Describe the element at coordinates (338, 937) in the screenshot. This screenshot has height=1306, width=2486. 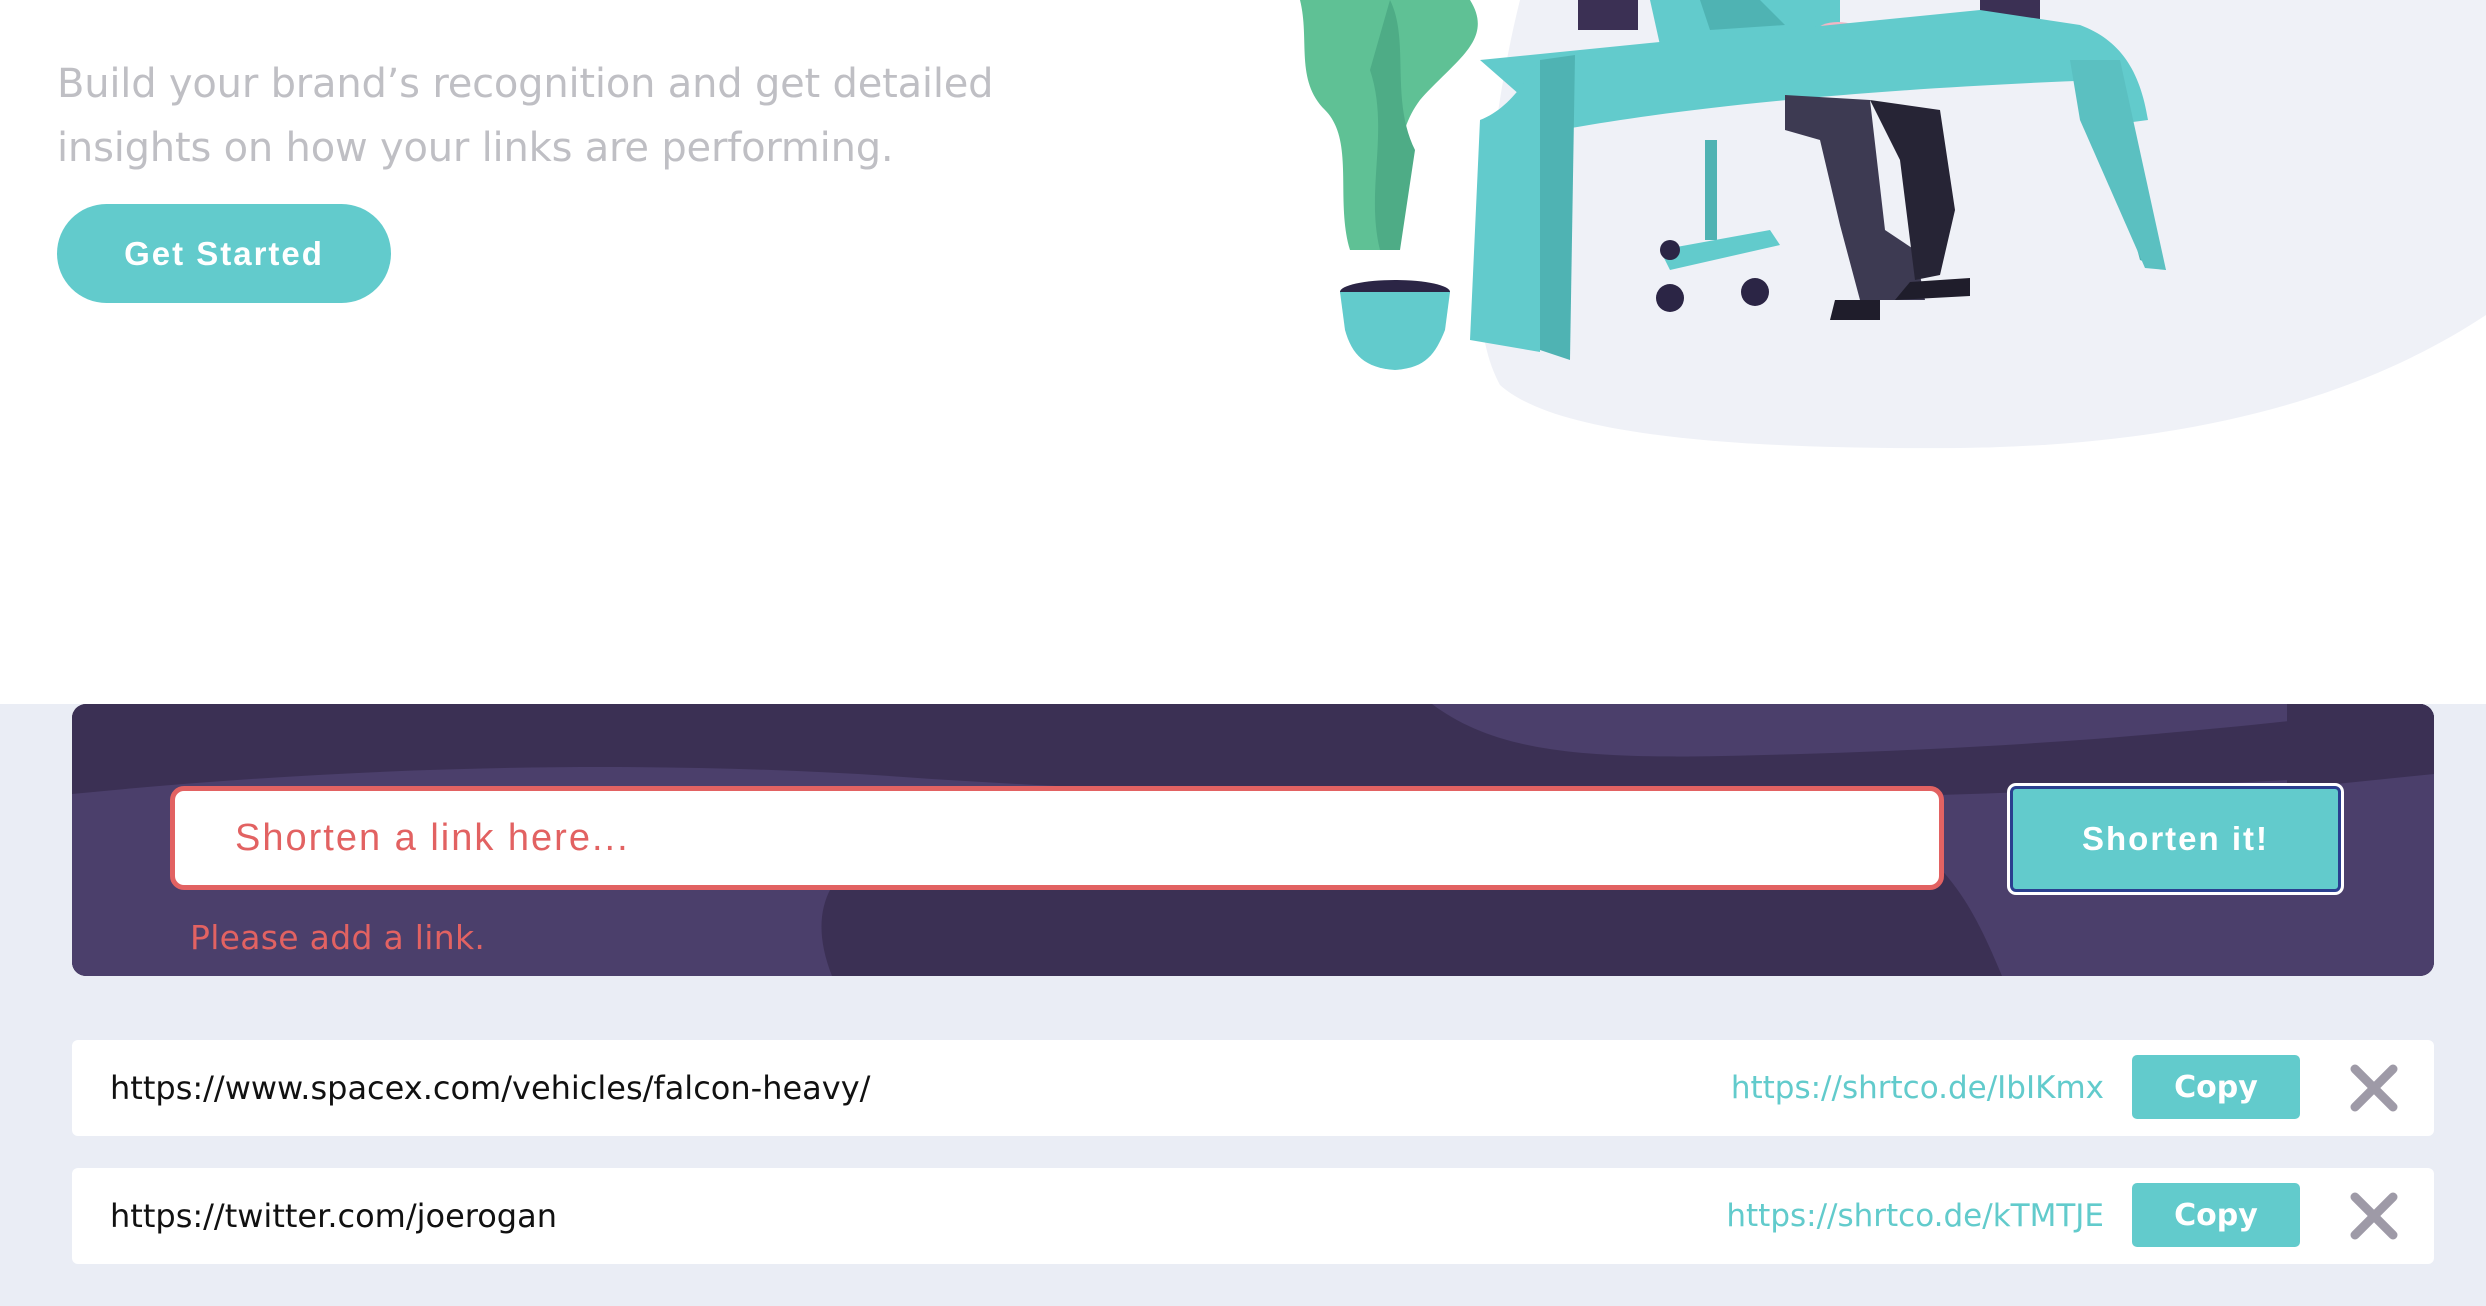
I see `error-message: Please add a link.` at that location.